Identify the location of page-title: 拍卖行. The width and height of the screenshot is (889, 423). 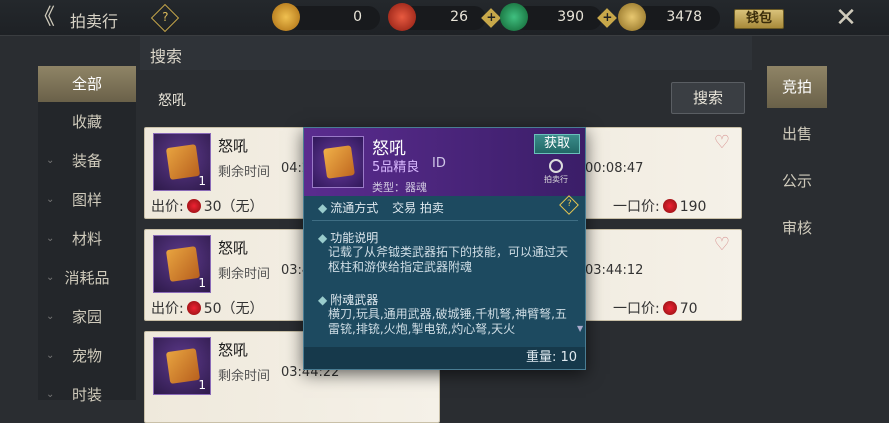
(94, 21).